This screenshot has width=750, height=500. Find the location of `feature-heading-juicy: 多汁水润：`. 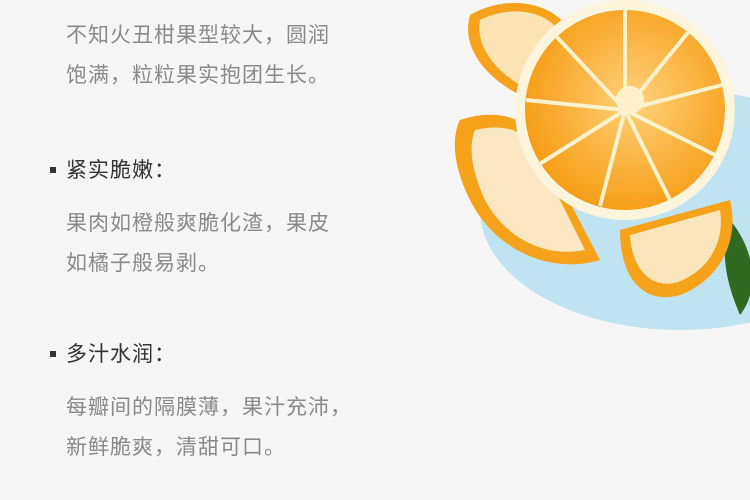

feature-heading-juicy: 多汁水润： is located at coordinates (113, 354).